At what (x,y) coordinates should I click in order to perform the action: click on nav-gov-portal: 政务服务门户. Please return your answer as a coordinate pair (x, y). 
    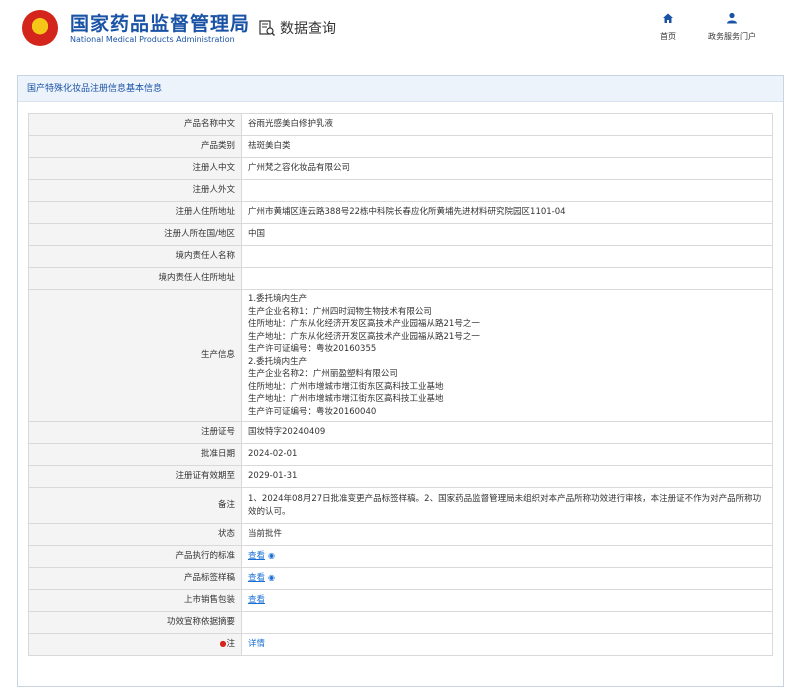
    Looking at the image, I should click on (732, 27).